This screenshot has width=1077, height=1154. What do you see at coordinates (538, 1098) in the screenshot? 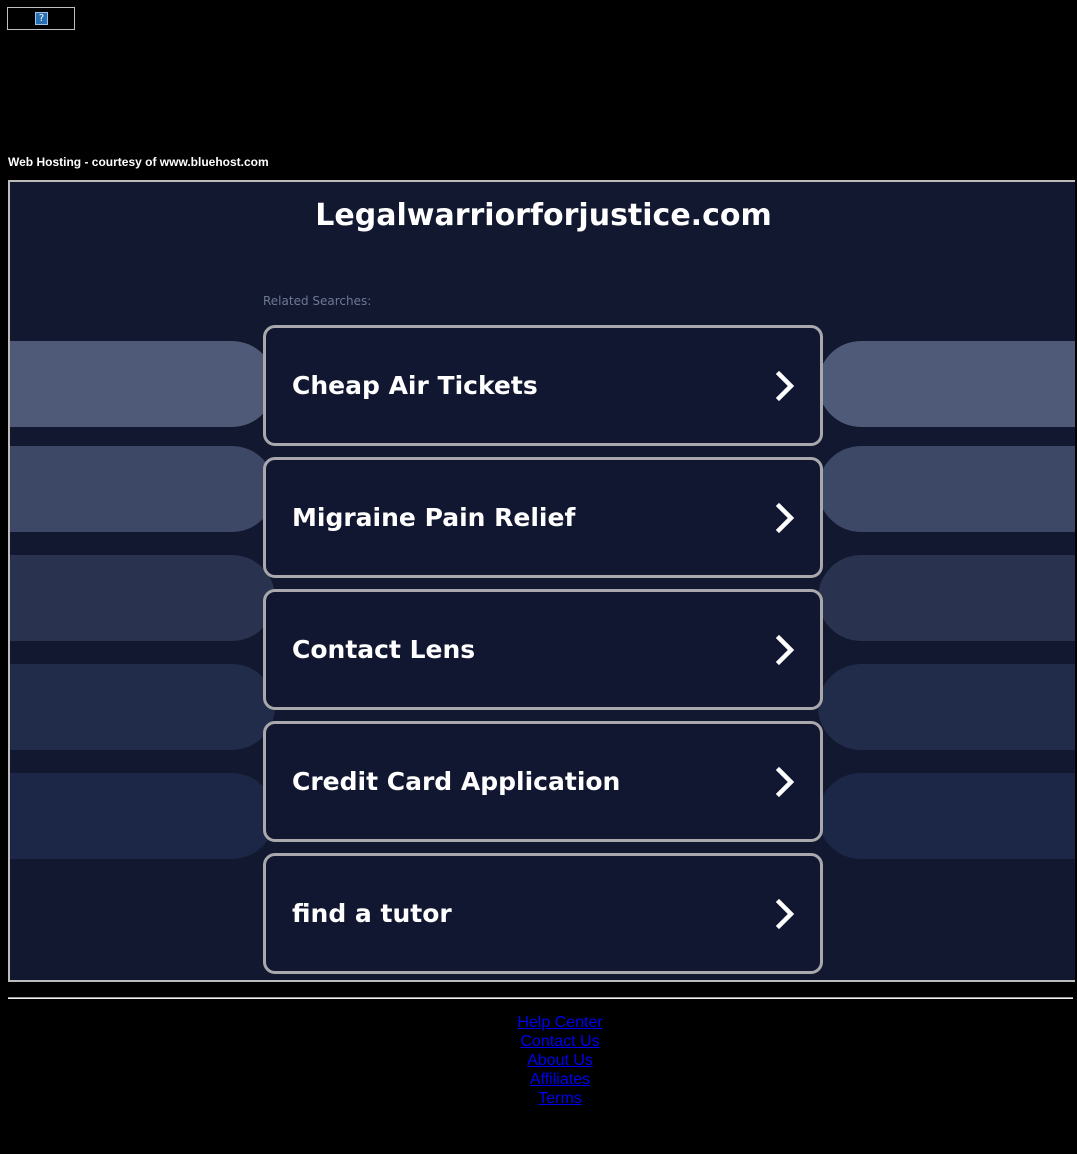
I see `footer-link-terms: Terms` at bounding box center [538, 1098].